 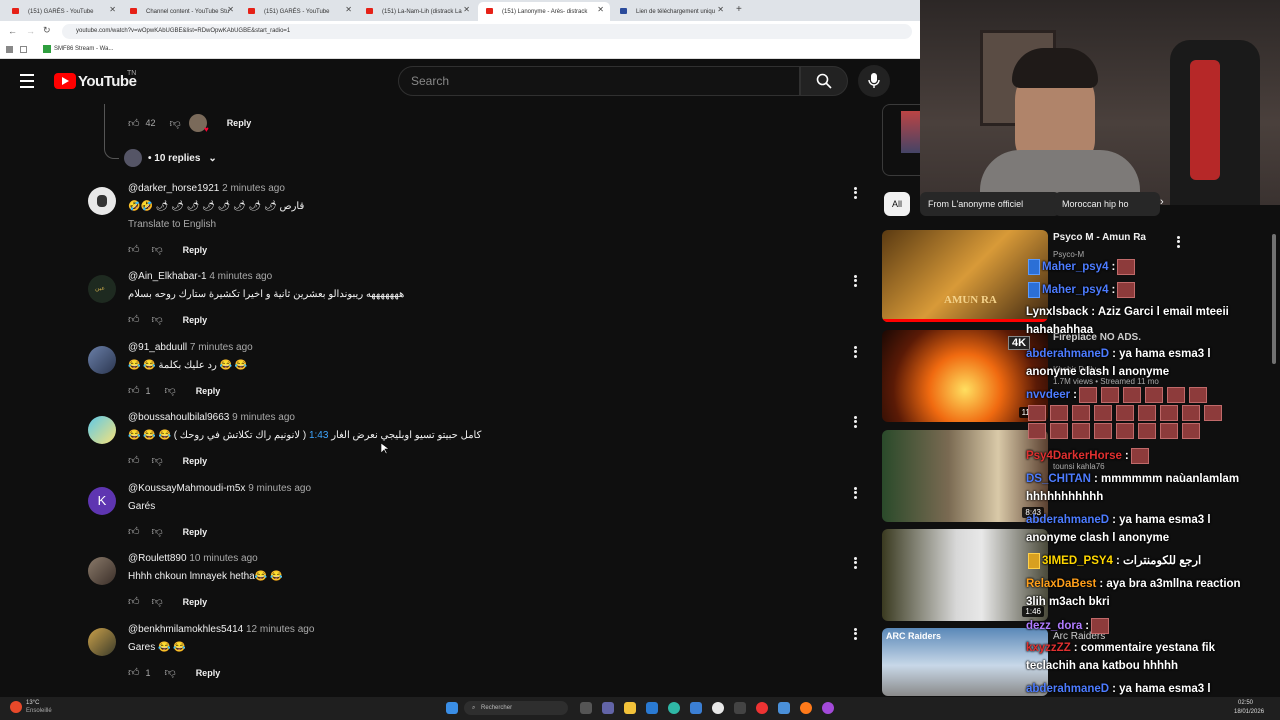 I want to click on comment-author: @KoussayMahmoudi-m5x 9 minutes ago, so click(x=219, y=488).